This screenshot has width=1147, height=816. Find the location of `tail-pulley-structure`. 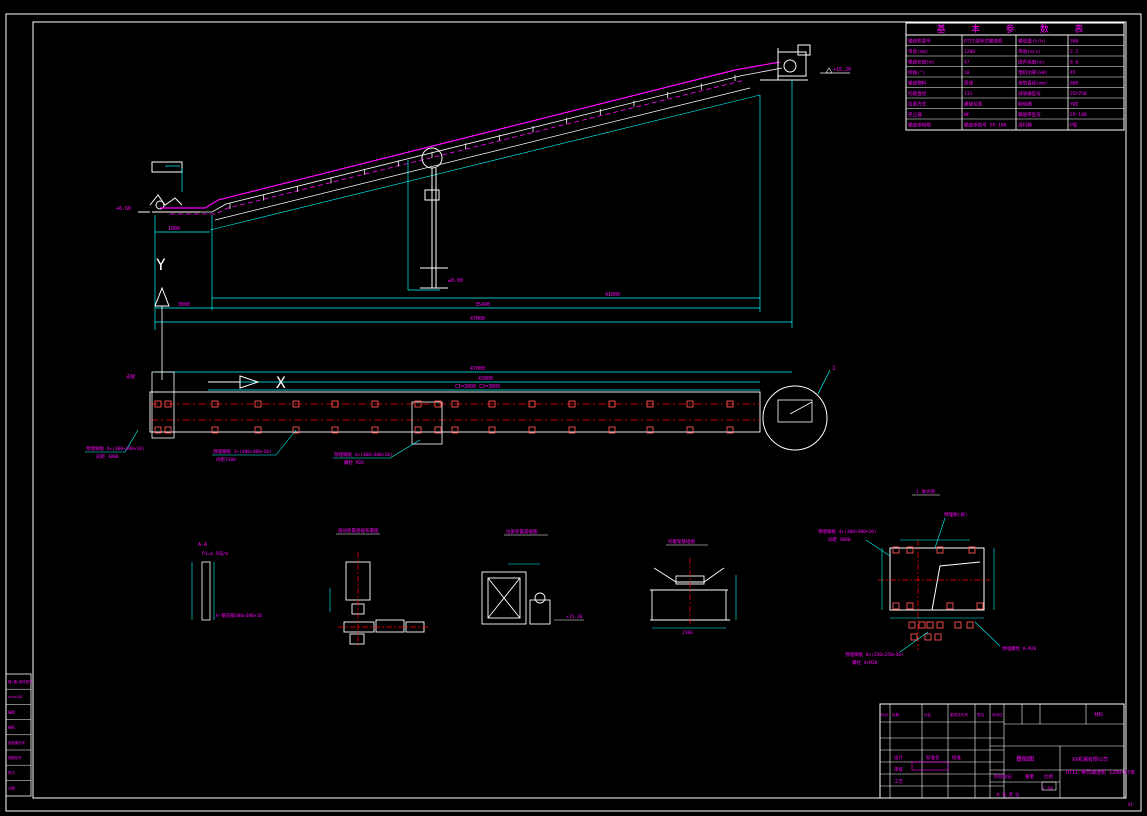

tail-pulley-structure is located at coordinates (169, 187).